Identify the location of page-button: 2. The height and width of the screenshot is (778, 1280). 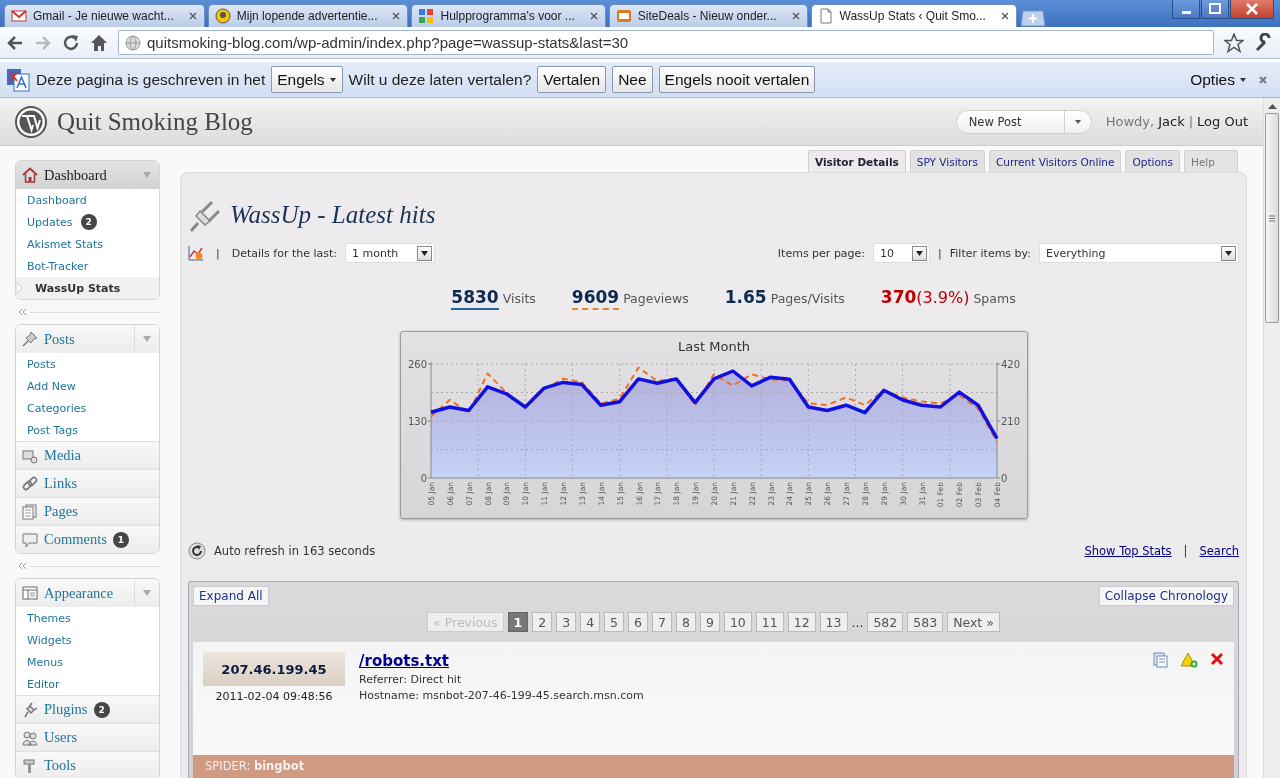
(542, 622).